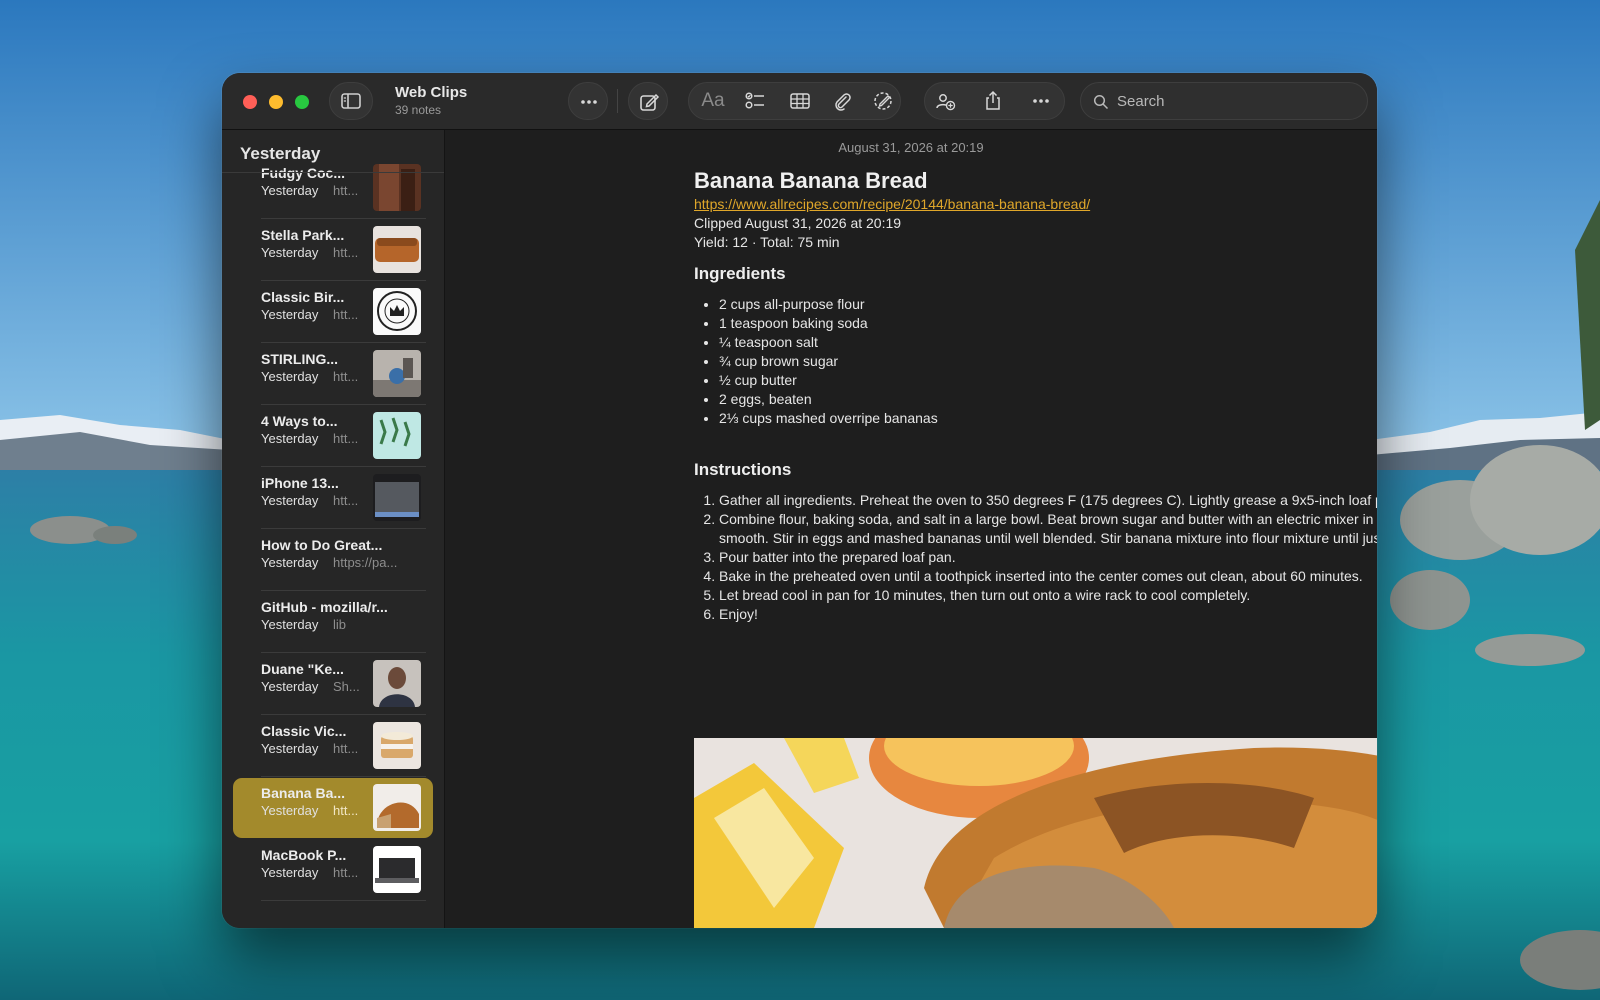  Describe the element at coordinates (767, 242) in the screenshot. I see `yield-info: Yield: 12 · Total: 75 min` at that location.